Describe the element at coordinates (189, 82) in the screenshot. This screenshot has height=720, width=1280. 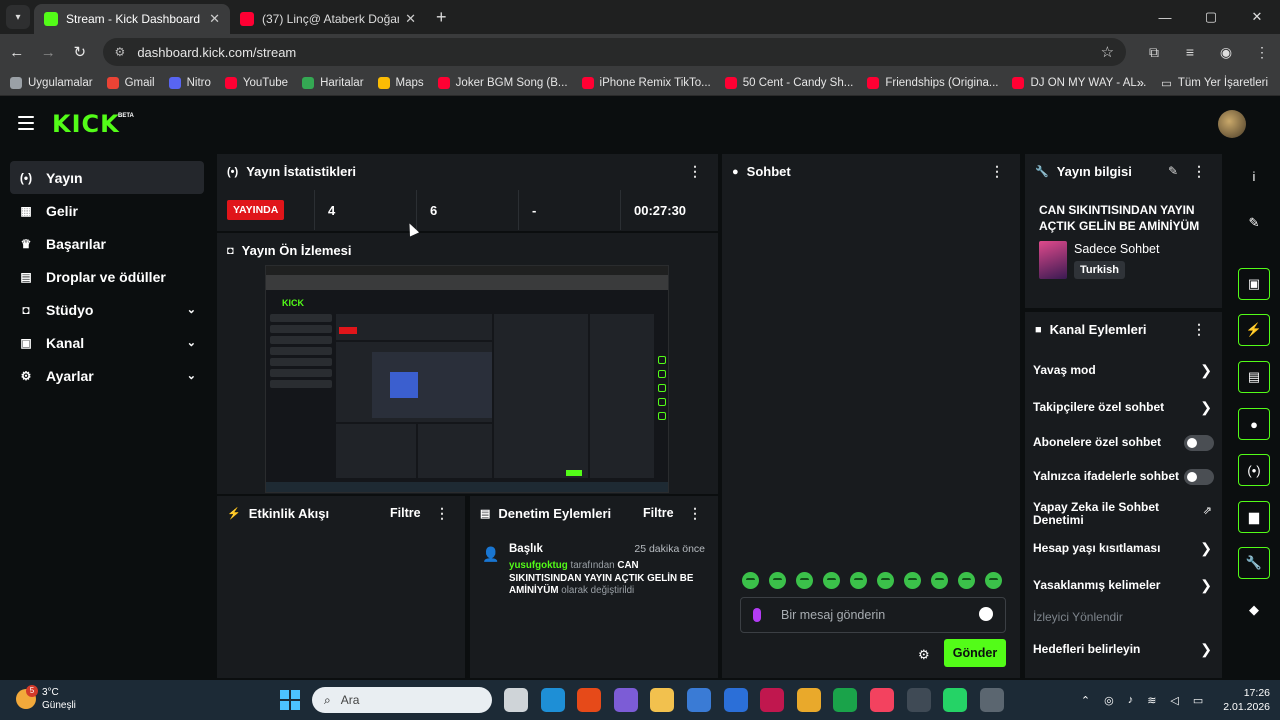
I see `bookmark-item: Nitro` at that location.